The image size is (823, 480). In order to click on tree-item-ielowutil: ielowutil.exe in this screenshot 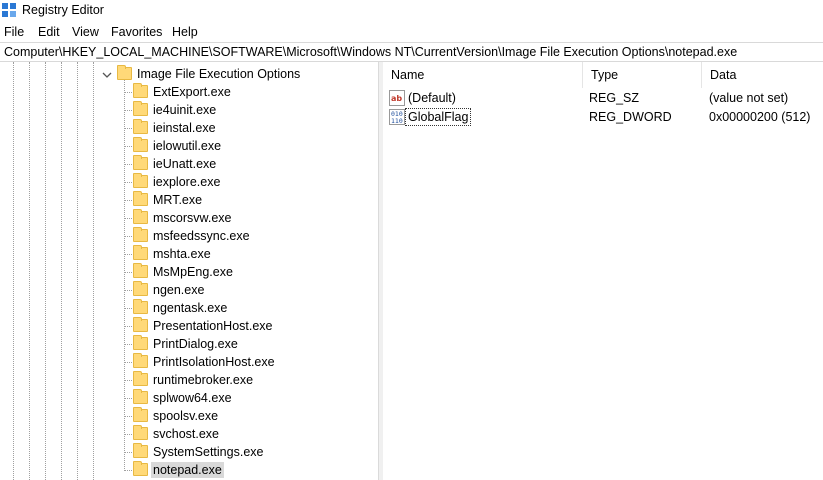, I will do `click(189, 146)`.